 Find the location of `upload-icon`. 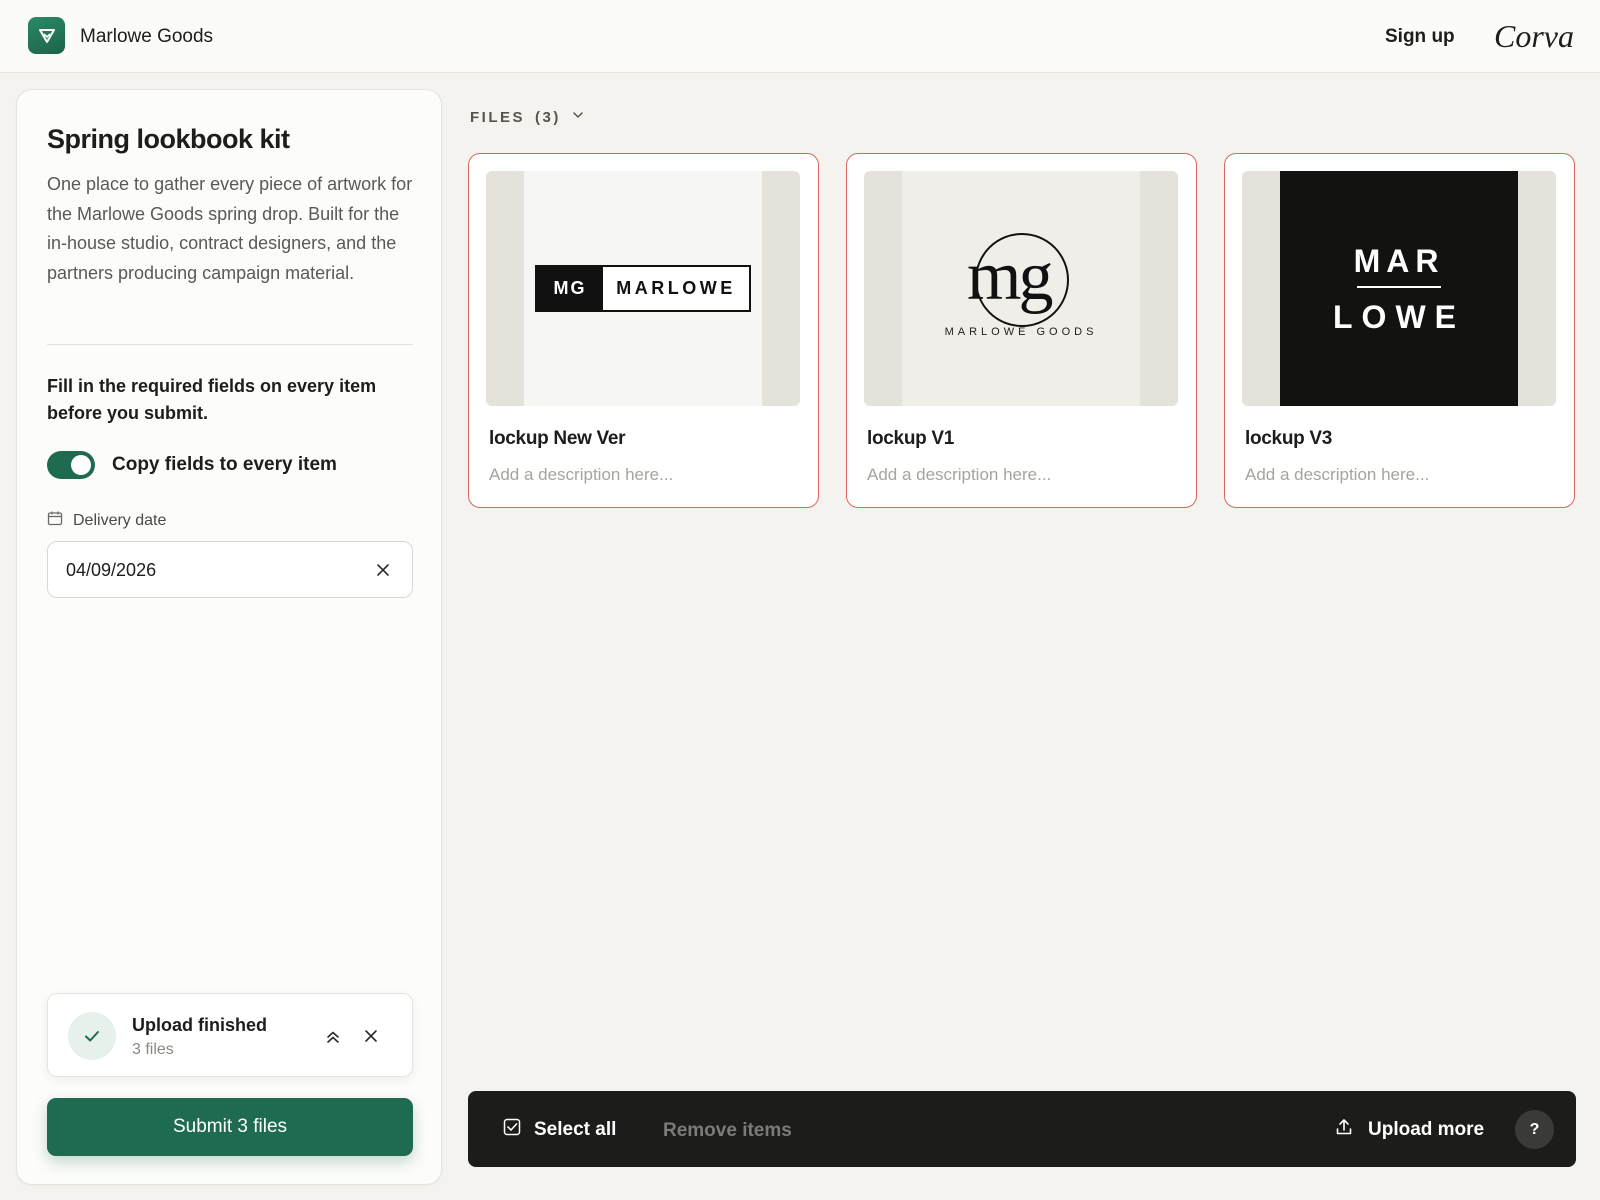

upload-icon is located at coordinates (1344, 1129).